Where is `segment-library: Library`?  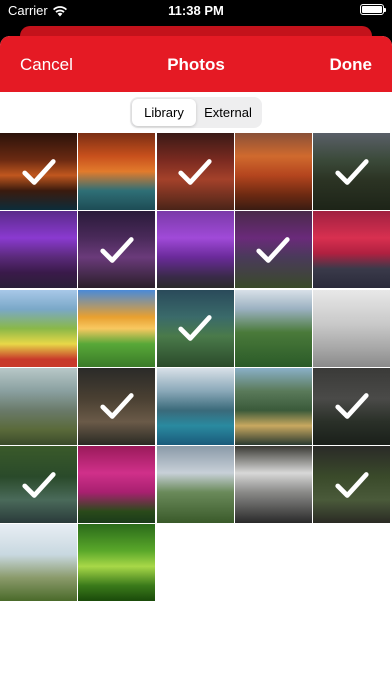
segment-library: Library is located at coordinates (164, 112).